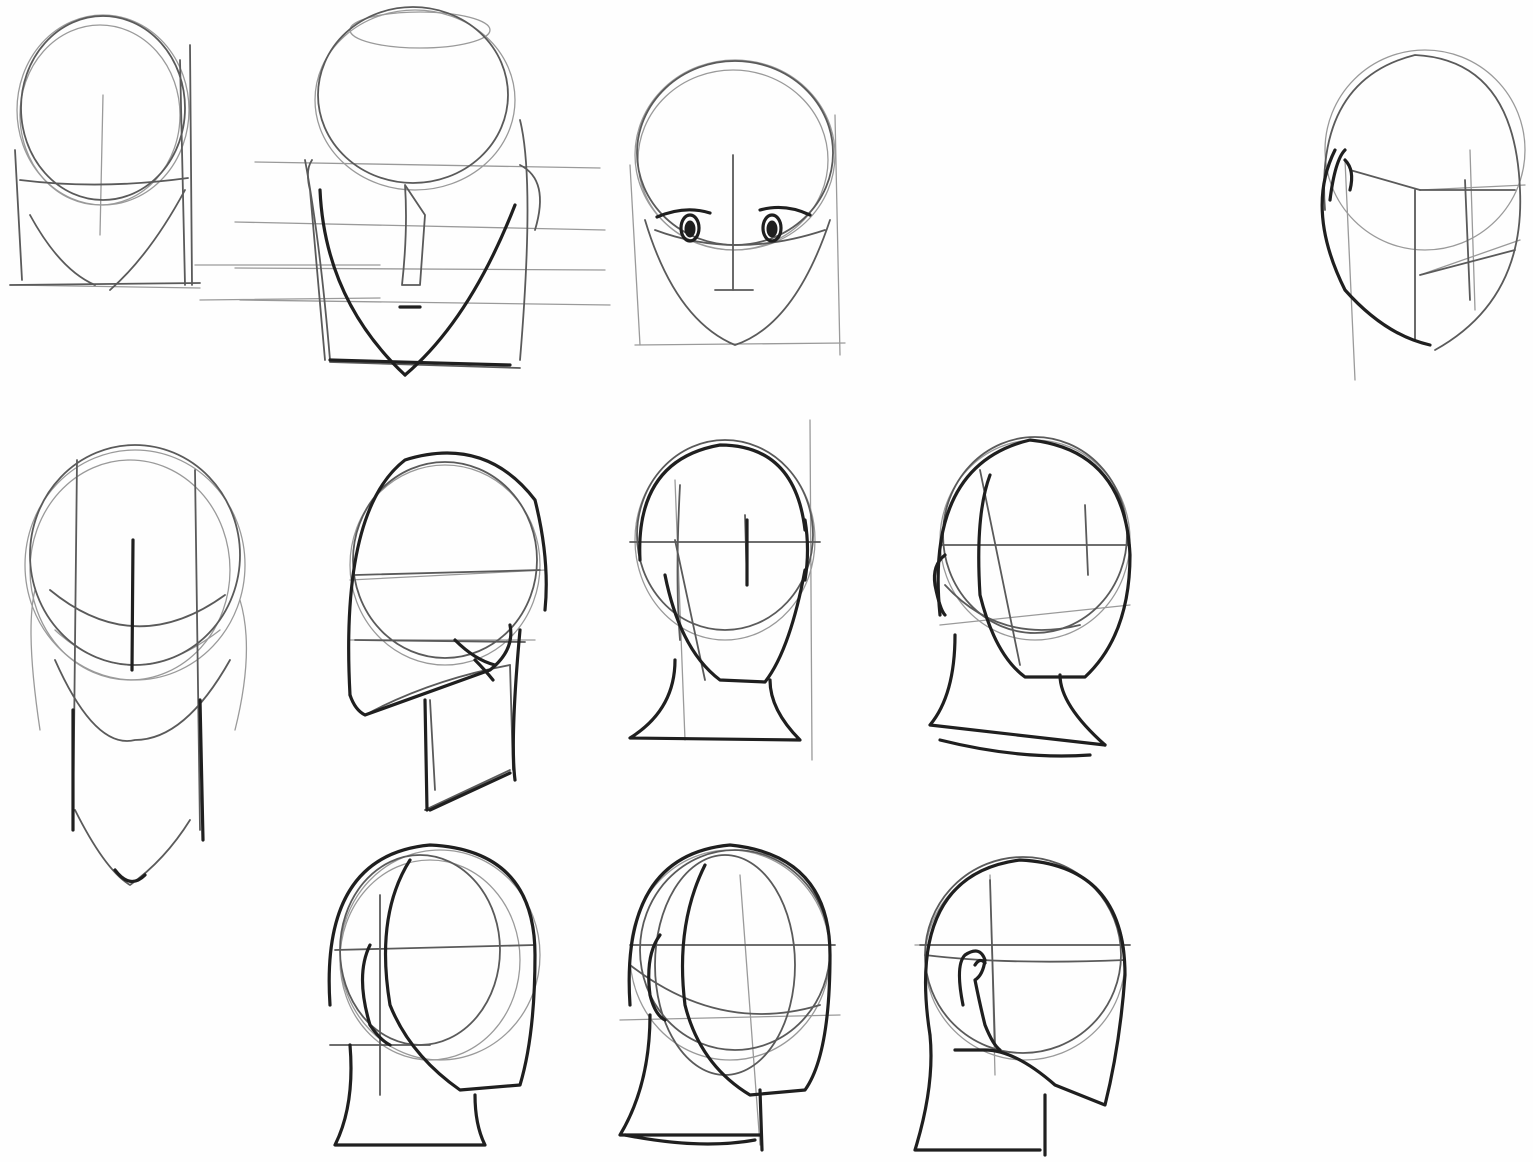  I want to click on head-sketch-front-eyes, so click(735, 205).